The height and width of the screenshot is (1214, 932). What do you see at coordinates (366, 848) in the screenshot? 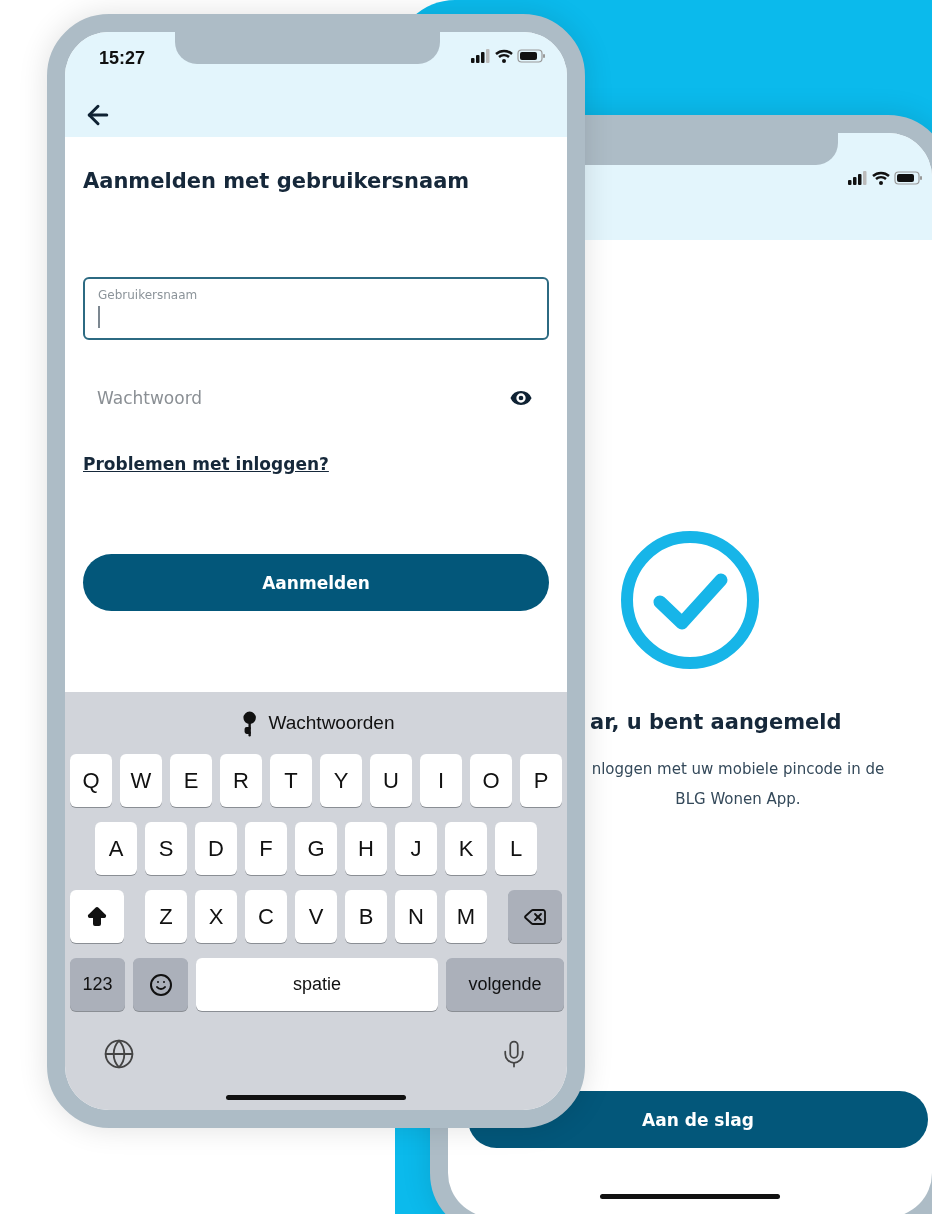
I see `keyboard-key: H` at bounding box center [366, 848].